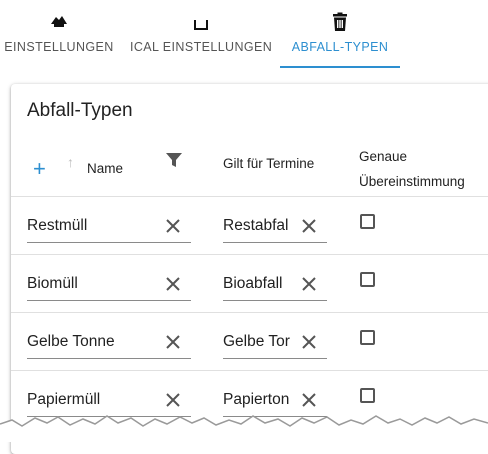 This screenshot has width=488, height=454. I want to click on gilt-field: Gelbe Tor, so click(275, 342).